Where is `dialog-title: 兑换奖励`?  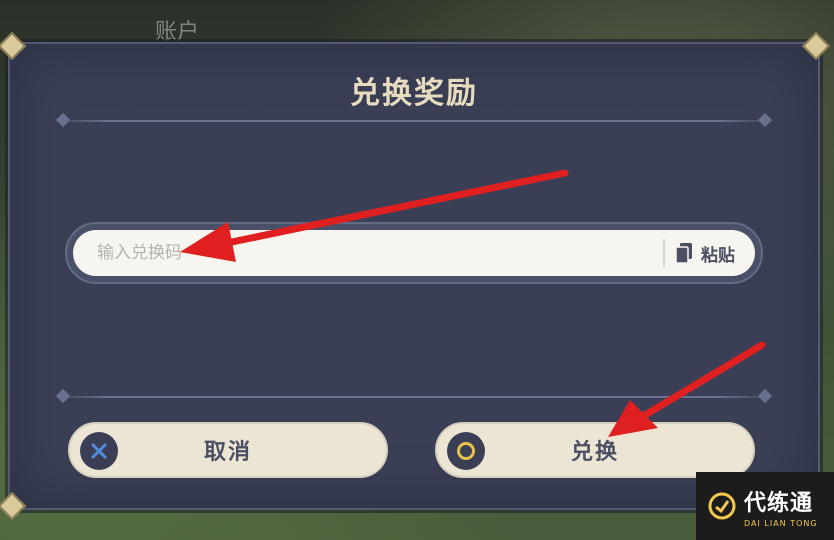
dialog-title: 兑换奖励 is located at coordinates (414, 93).